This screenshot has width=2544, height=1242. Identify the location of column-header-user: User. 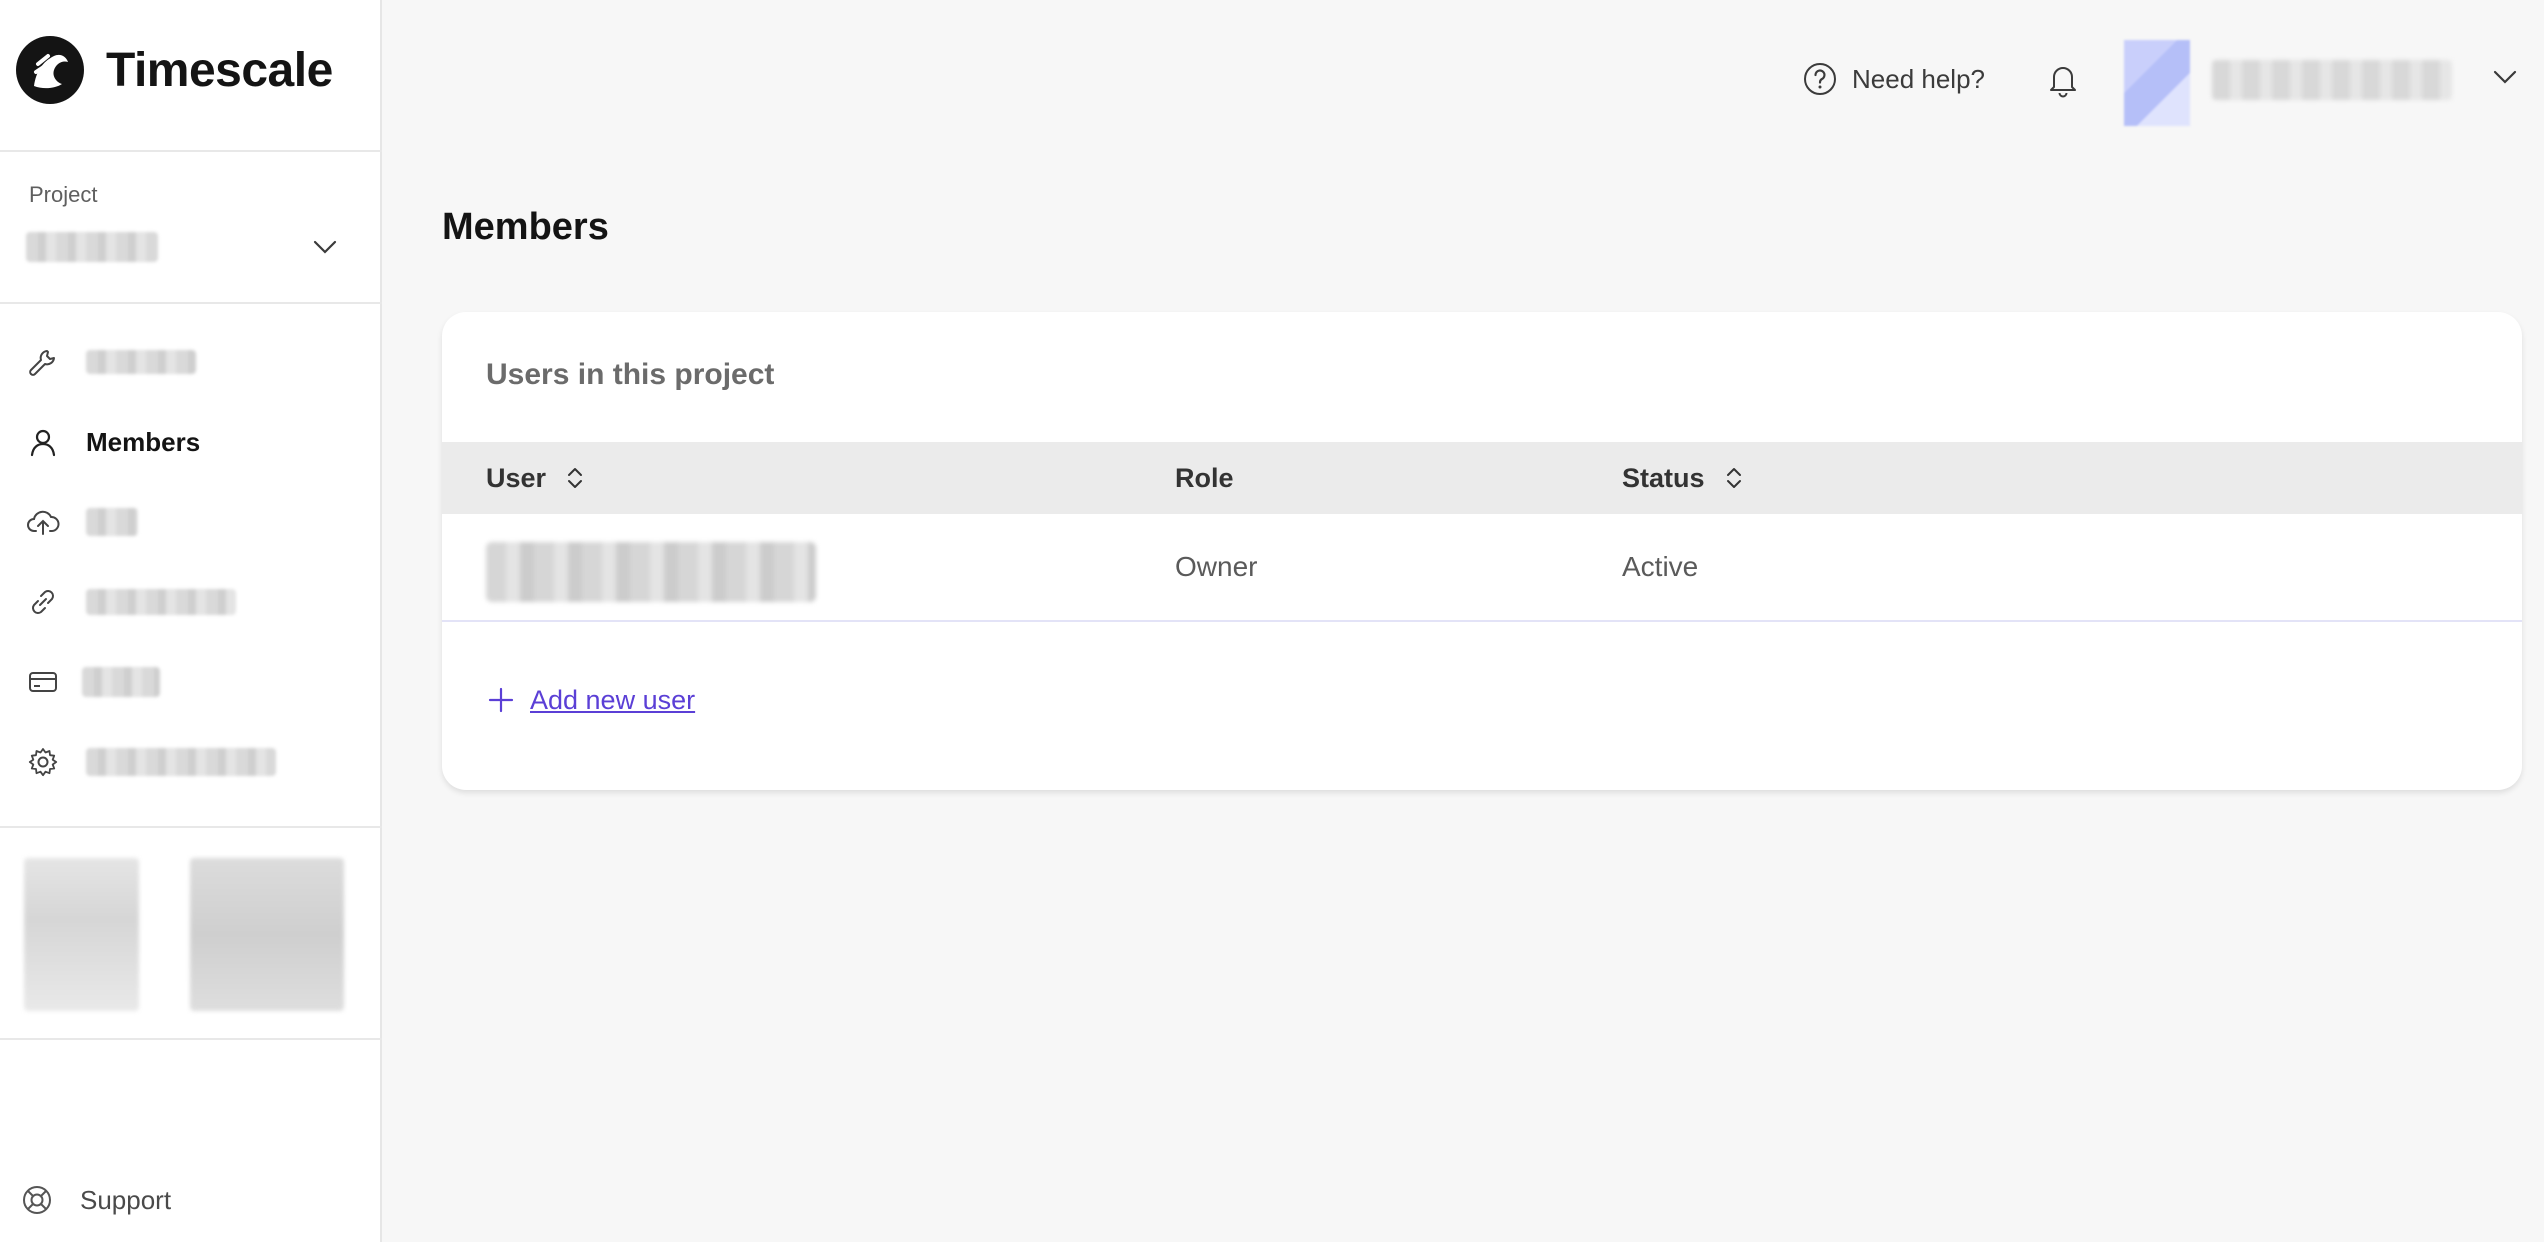
(537, 478).